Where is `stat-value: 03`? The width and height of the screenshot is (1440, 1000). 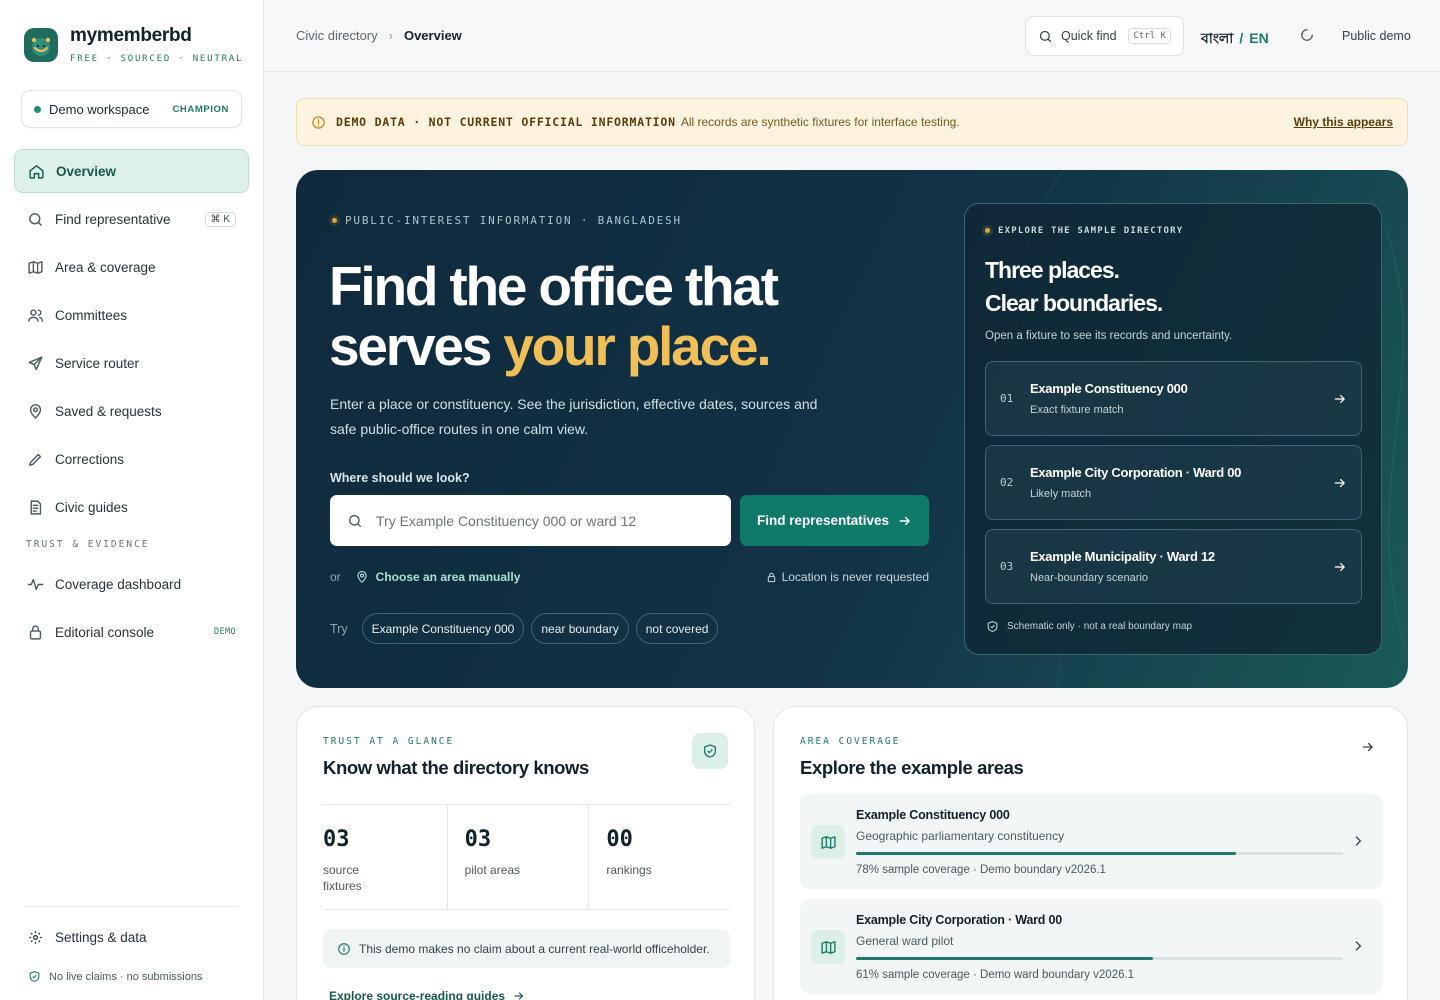
stat-value: 03 is located at coordinates (336, 839).